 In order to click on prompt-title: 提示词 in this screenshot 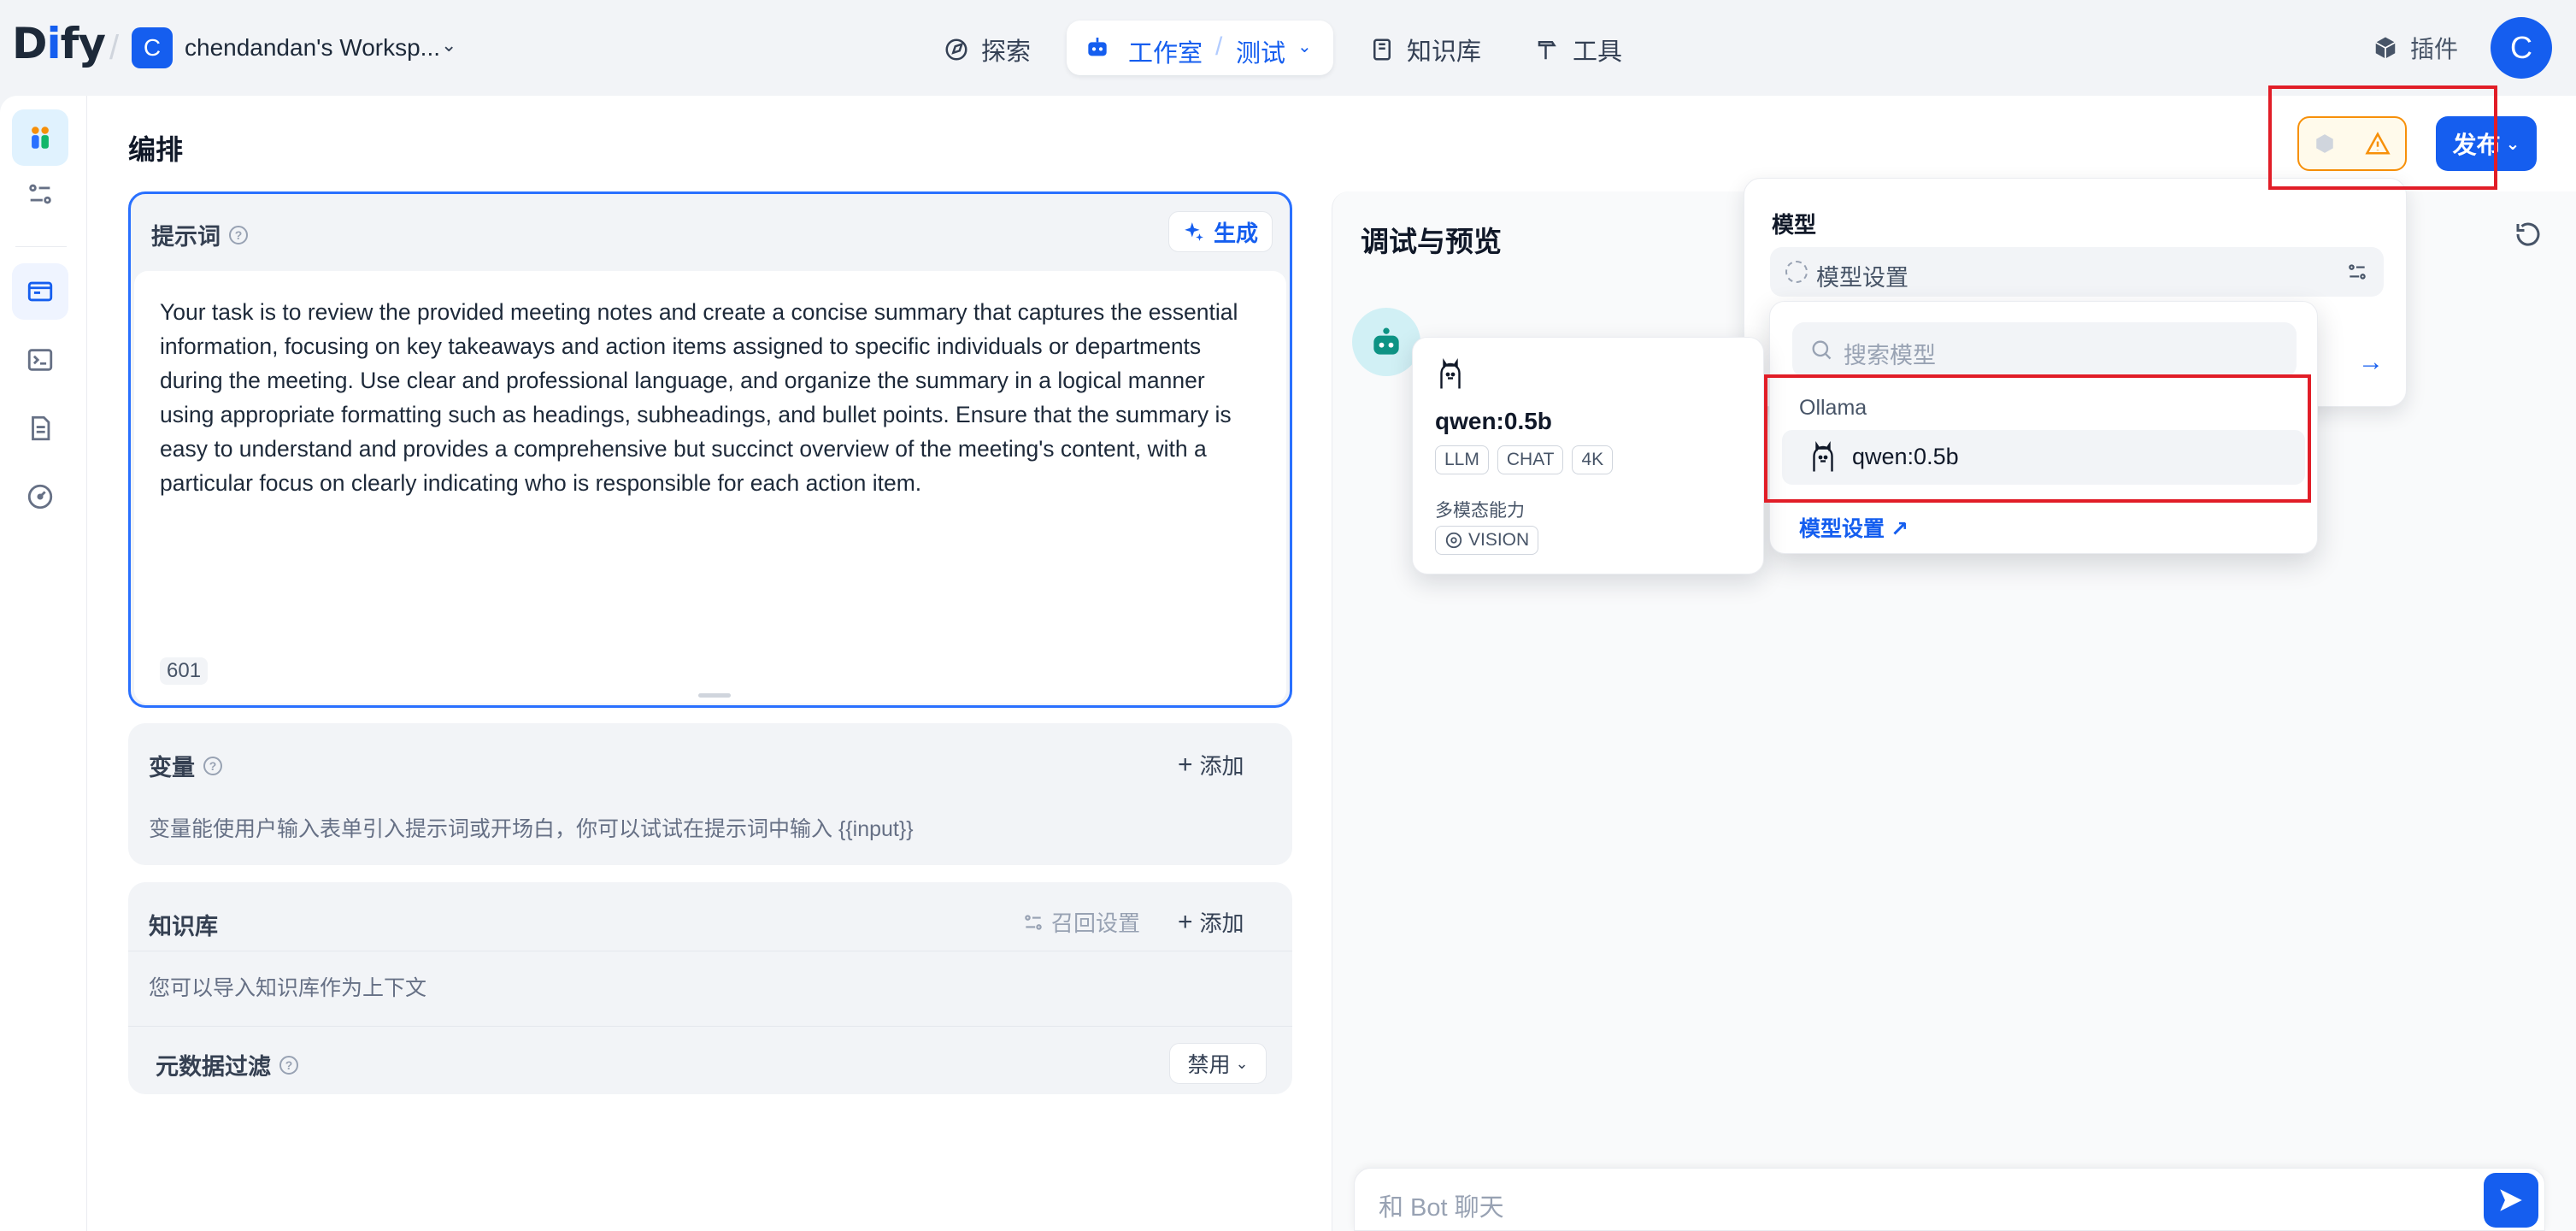, I will do `click(186, 237)`.